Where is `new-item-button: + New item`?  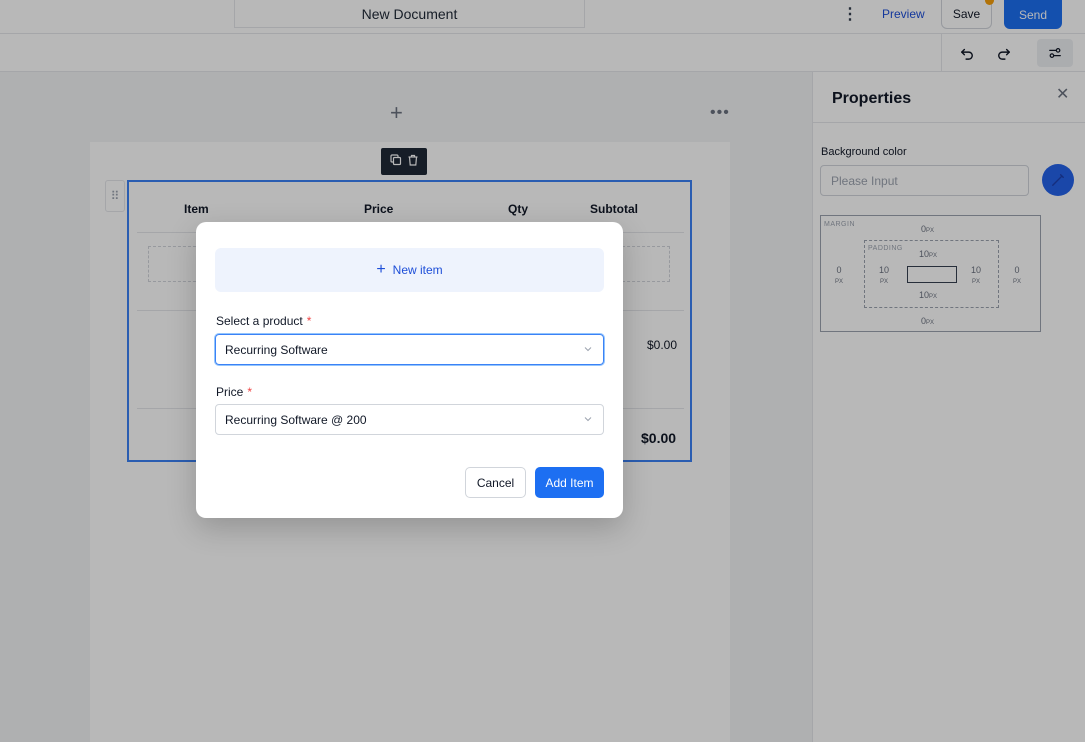
new-item-button: + New item is located at coordinates (409, 270).